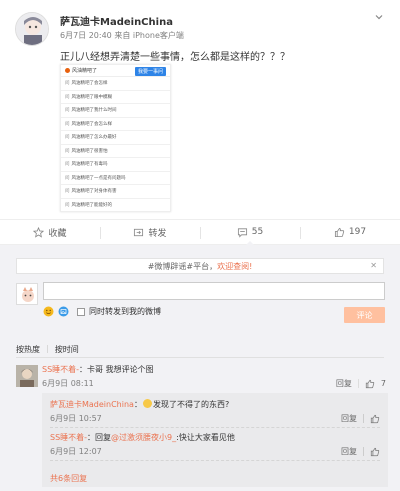  Describe the element at coordinates (67, 70) in the screenshot. I see `logo-icon` at that location.